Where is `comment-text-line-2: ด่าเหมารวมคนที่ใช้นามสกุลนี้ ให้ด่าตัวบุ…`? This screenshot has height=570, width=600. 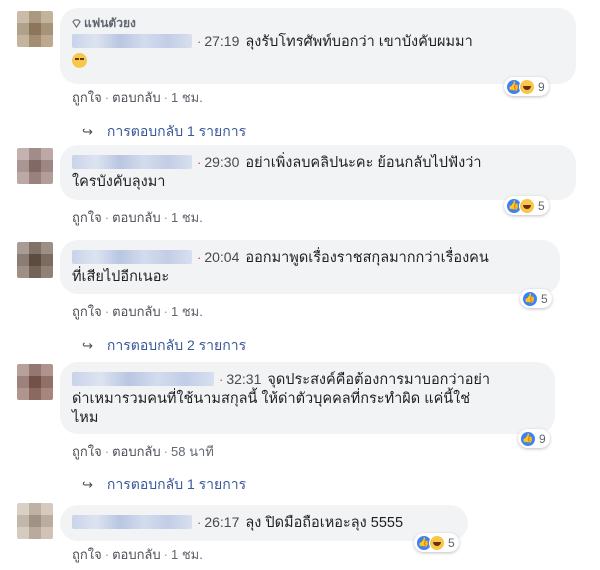
comment-text-line-2: ด่าเหมารวมคนที่ใช้นามสกุลนี้ ให้ด่าตัวบุ… is located at coordinates (271, 399).